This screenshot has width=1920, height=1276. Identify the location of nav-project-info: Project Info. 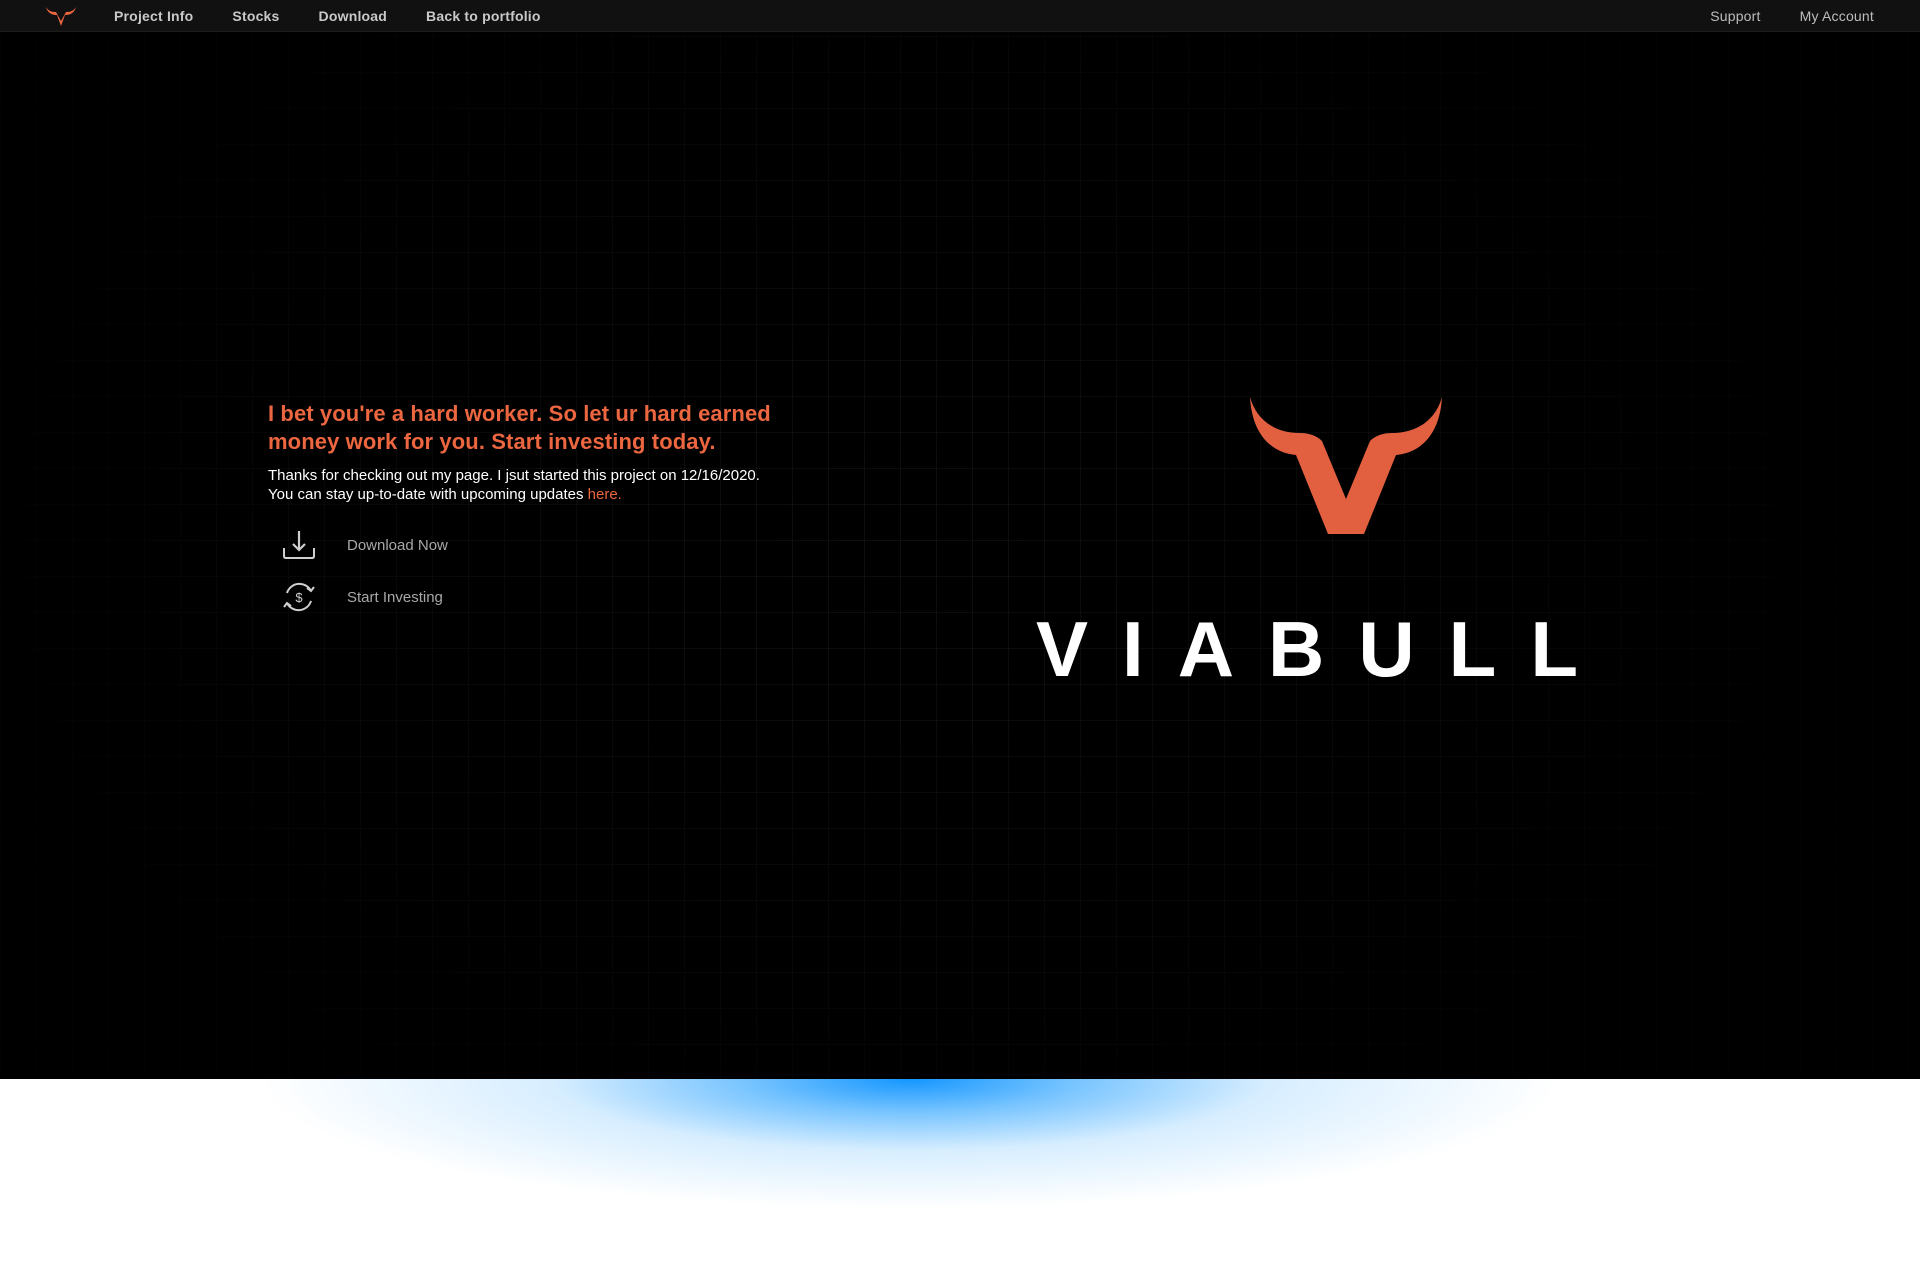
(153, 16).